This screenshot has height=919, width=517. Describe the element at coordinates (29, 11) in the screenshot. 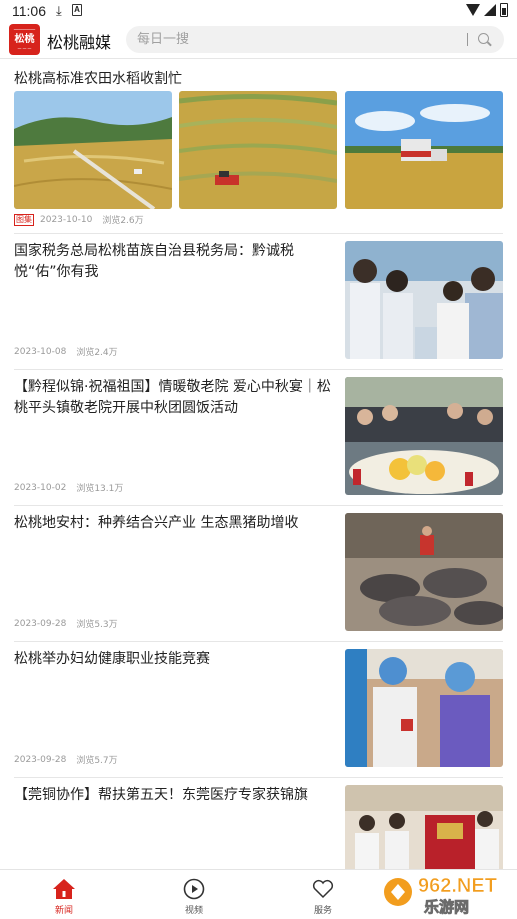

I see `status-time: 11:06` at that location.